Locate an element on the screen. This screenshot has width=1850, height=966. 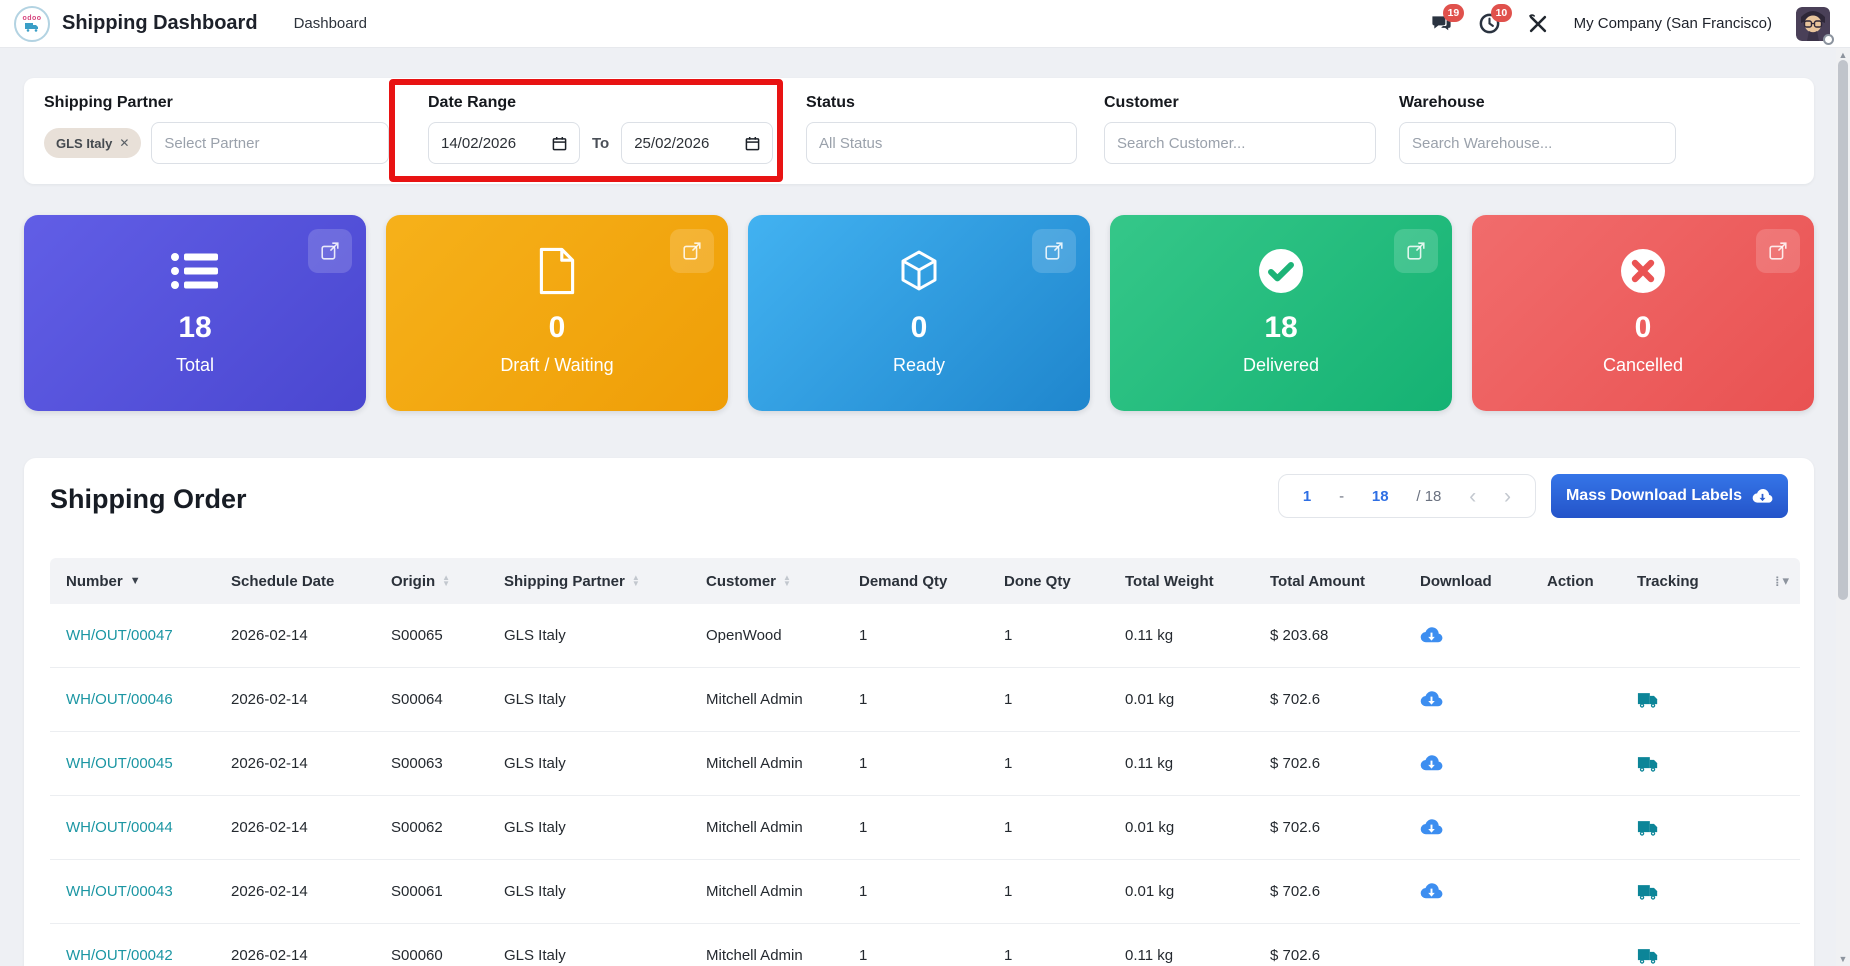
chevron-right-icon: › is located at coordinates (1507, 496).